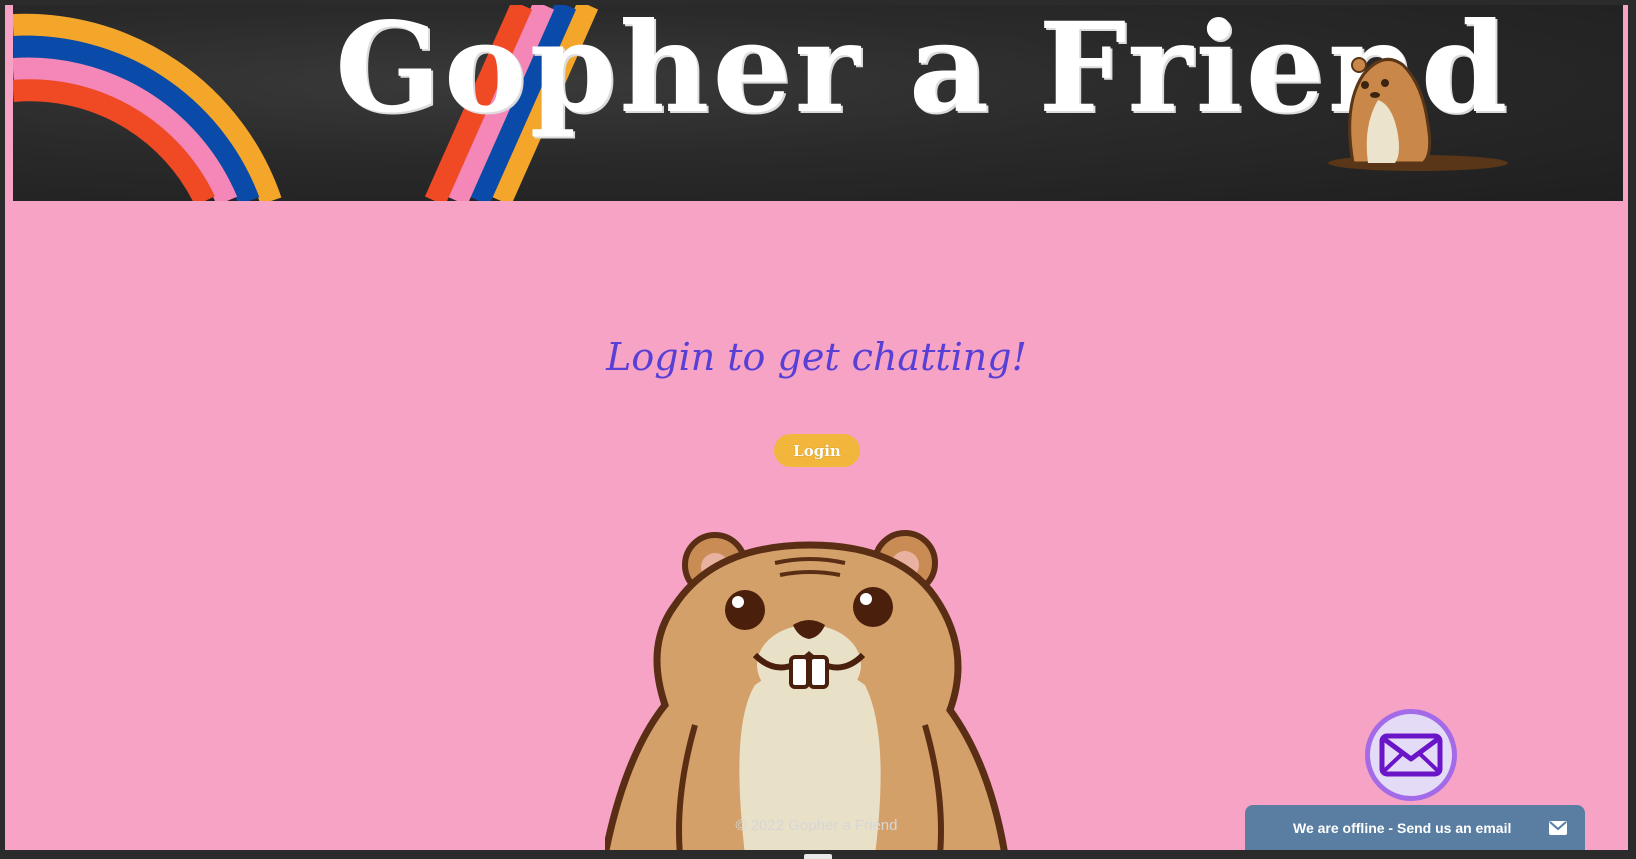 Image resolution: width=1636 pixels, height=859 pixels. I want to click on gopher-logo-icon, so click(1418, 114).